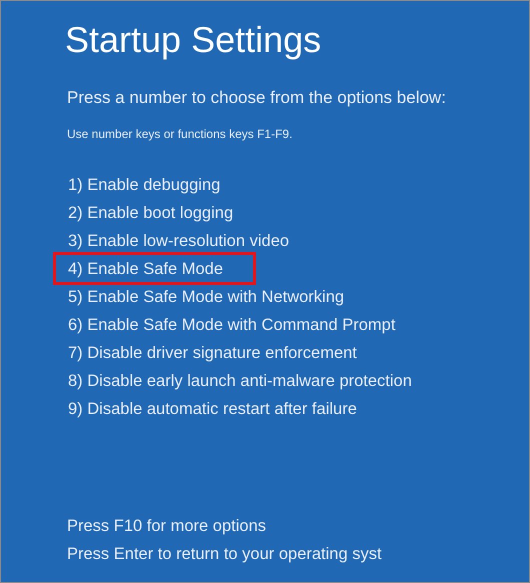  Describe the element at coordinates (225, 554) in the screenshot. I see `footer-text: Press Enter to return to your operating syst` at that location.